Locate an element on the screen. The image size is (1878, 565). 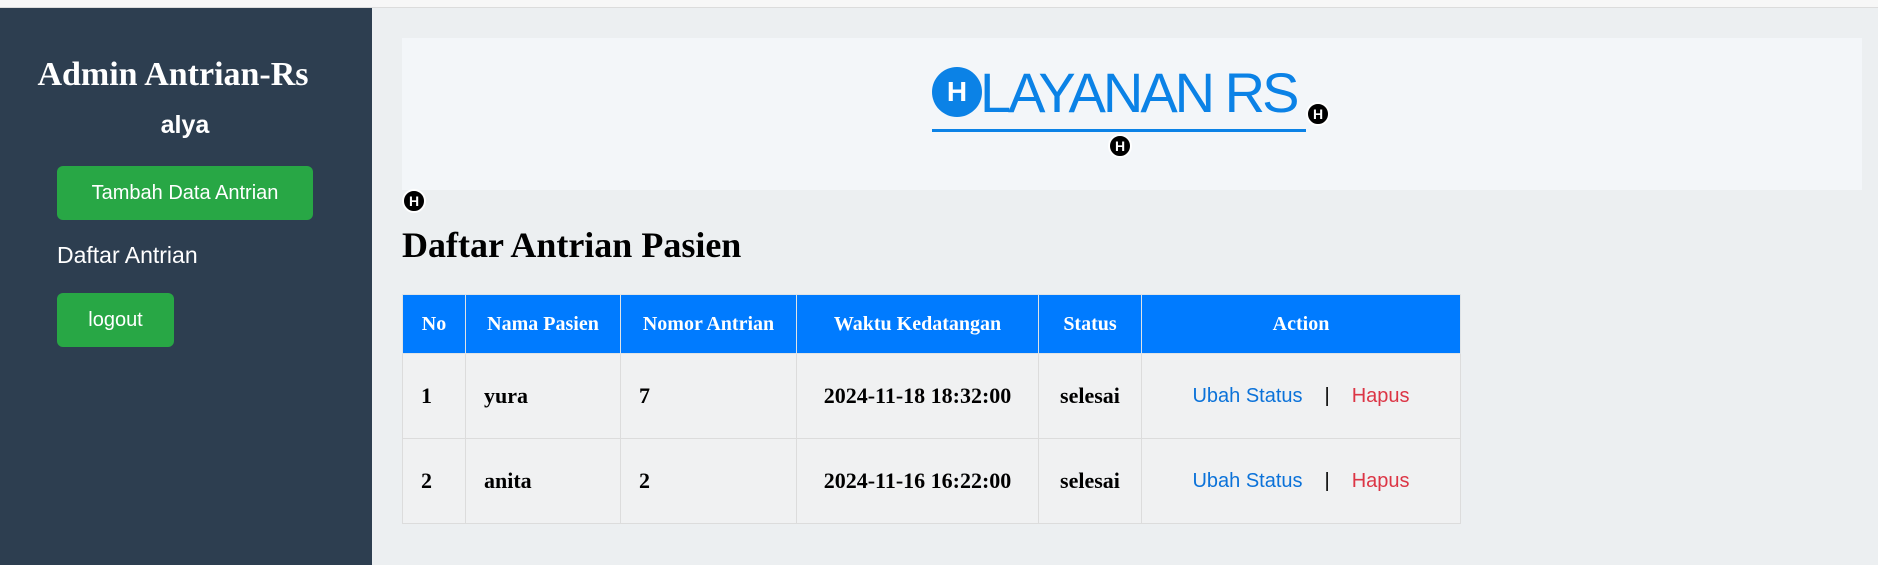
logo-underline is located at coordinates (1119, 130).